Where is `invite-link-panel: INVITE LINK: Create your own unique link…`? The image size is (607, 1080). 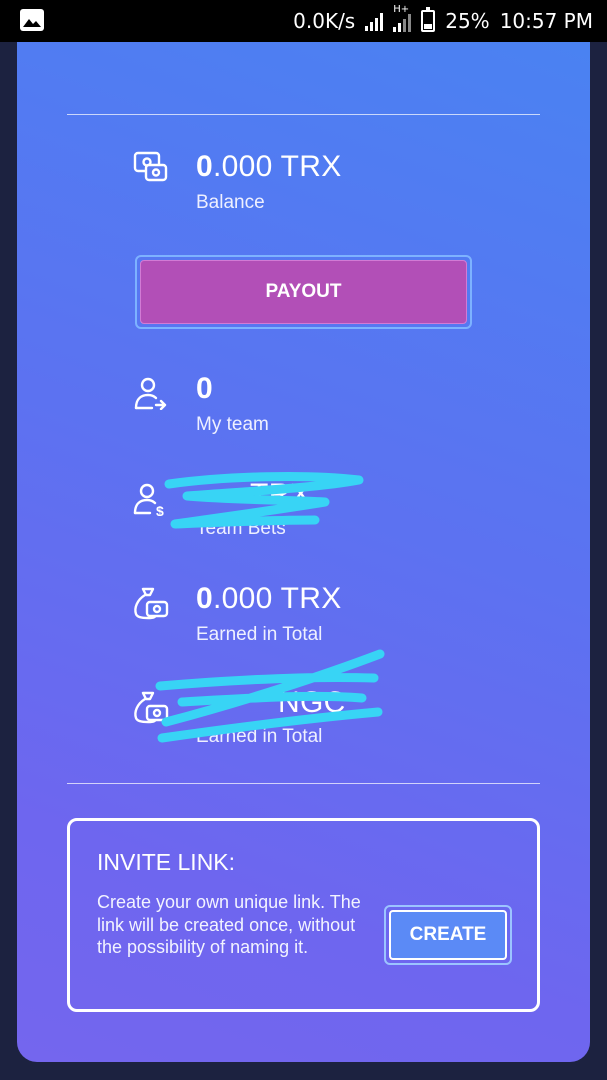 invite-link-panel: INVITE LINK: Create your own unique link… is located at coordinates (303, 915).